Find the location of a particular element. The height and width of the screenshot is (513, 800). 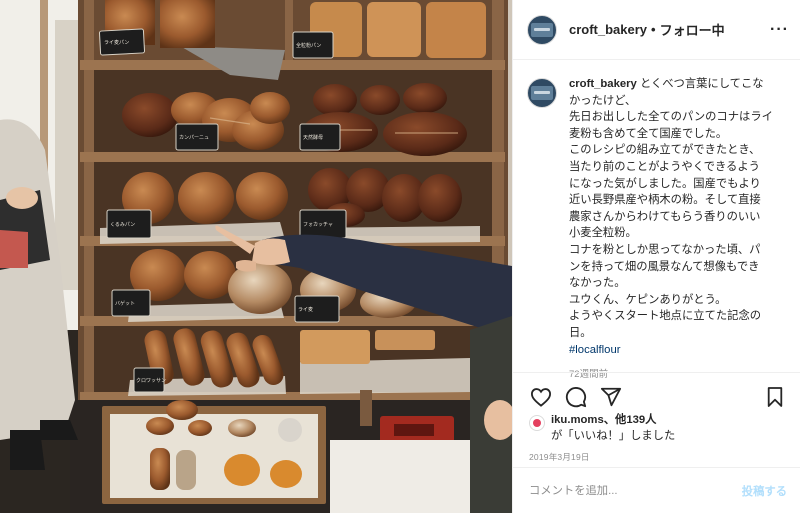

caption-line: ユウくん、ケピンありがとう。 is located at coordinates (648, 299).